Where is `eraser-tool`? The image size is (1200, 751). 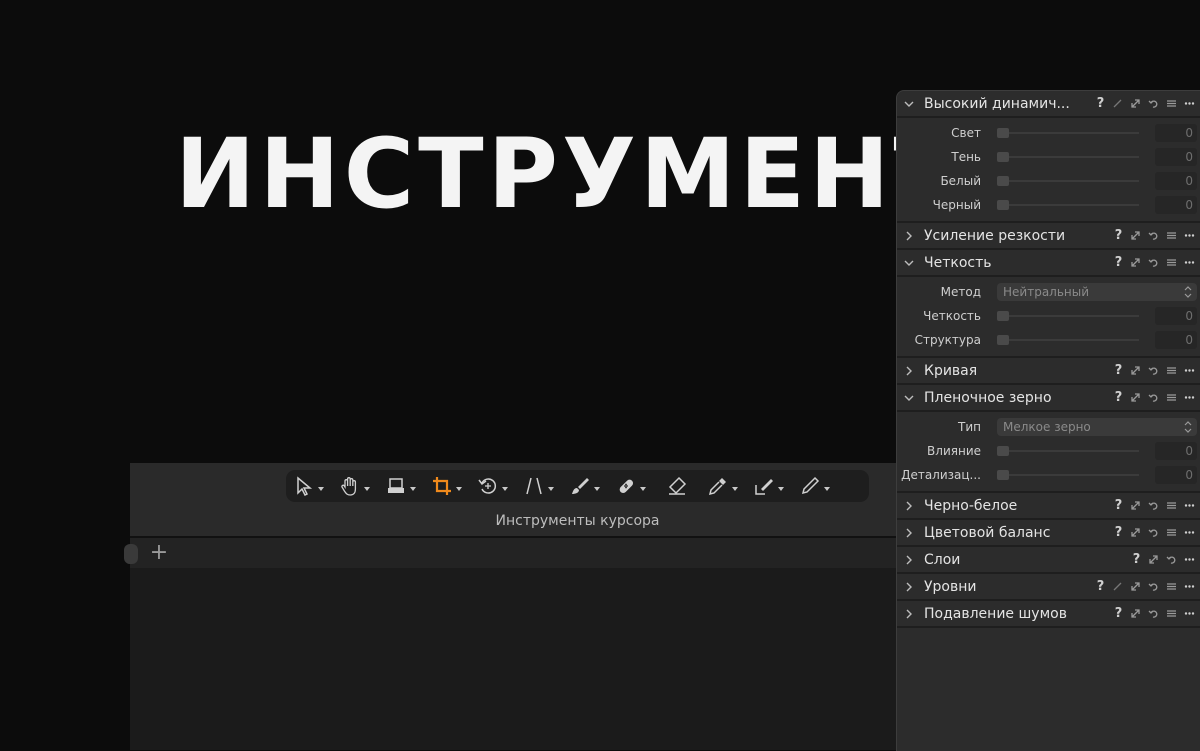 eraser-tool is located at coordinates (677, 486).